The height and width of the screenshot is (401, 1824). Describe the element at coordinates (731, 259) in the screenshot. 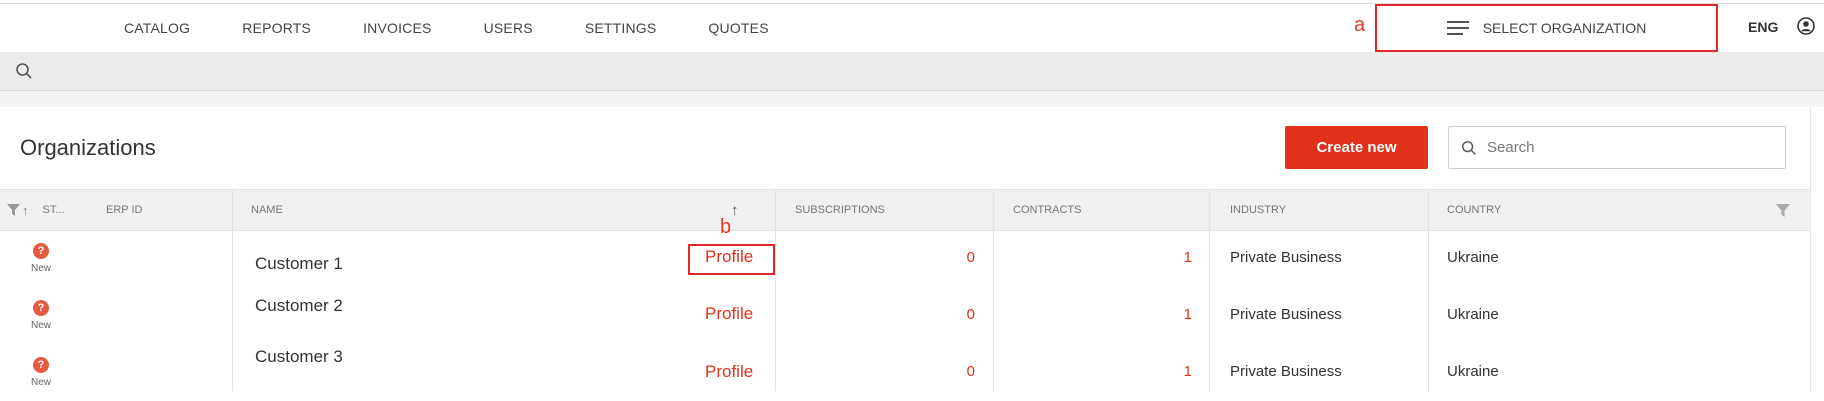

I see `profile-highlight-box` at that location.